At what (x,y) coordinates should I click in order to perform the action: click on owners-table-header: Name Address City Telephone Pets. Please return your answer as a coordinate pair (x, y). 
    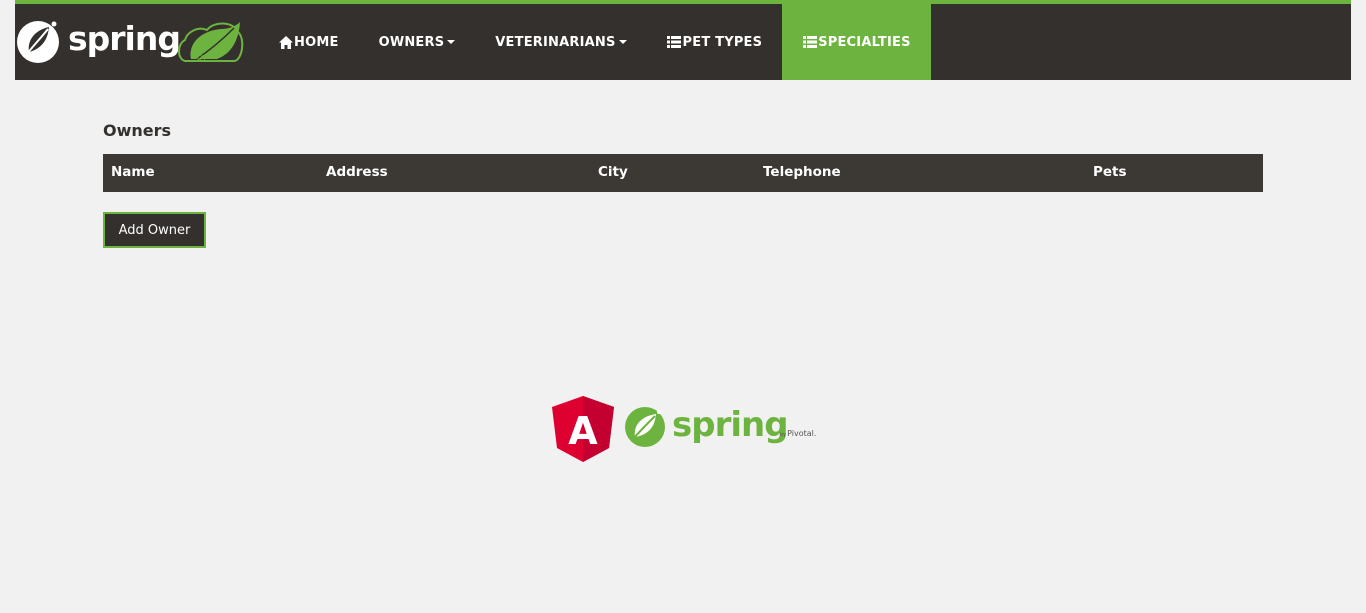
    Looking at the image, I should click on (683, 173).